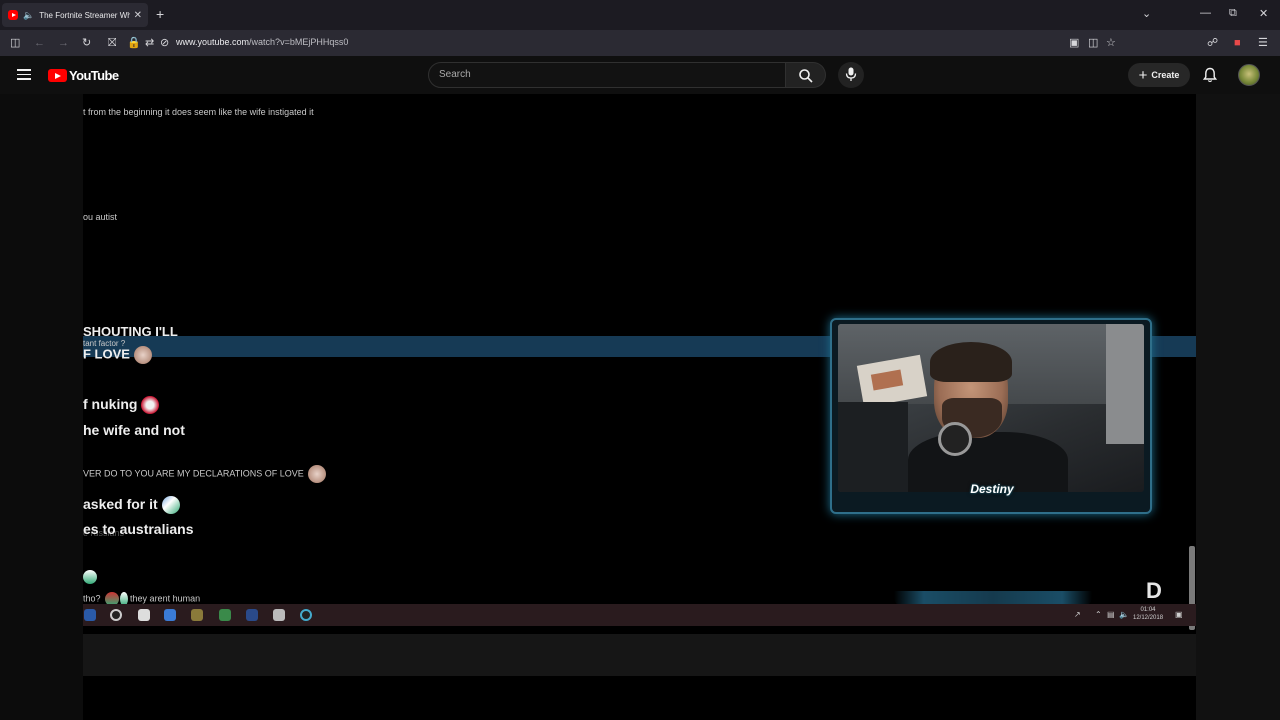  Describe the element at coordinates (213, 42) in the screenshot. I see `url-domain: www.youtube.com` at that location.